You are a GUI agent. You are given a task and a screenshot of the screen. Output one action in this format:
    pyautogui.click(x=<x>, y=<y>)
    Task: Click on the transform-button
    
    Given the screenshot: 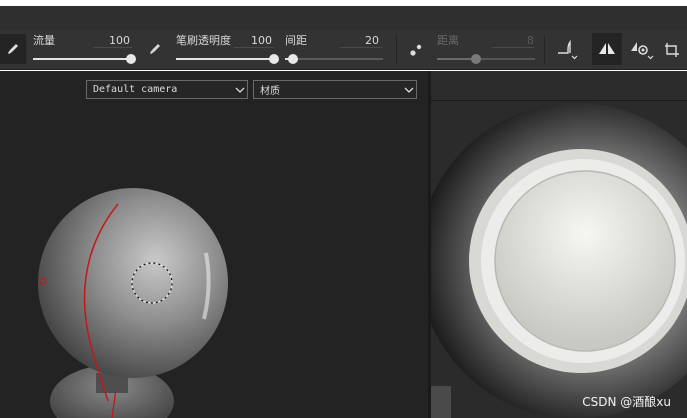 What is the action you would take?
    pyautogui.click(x=672, y=50)
    